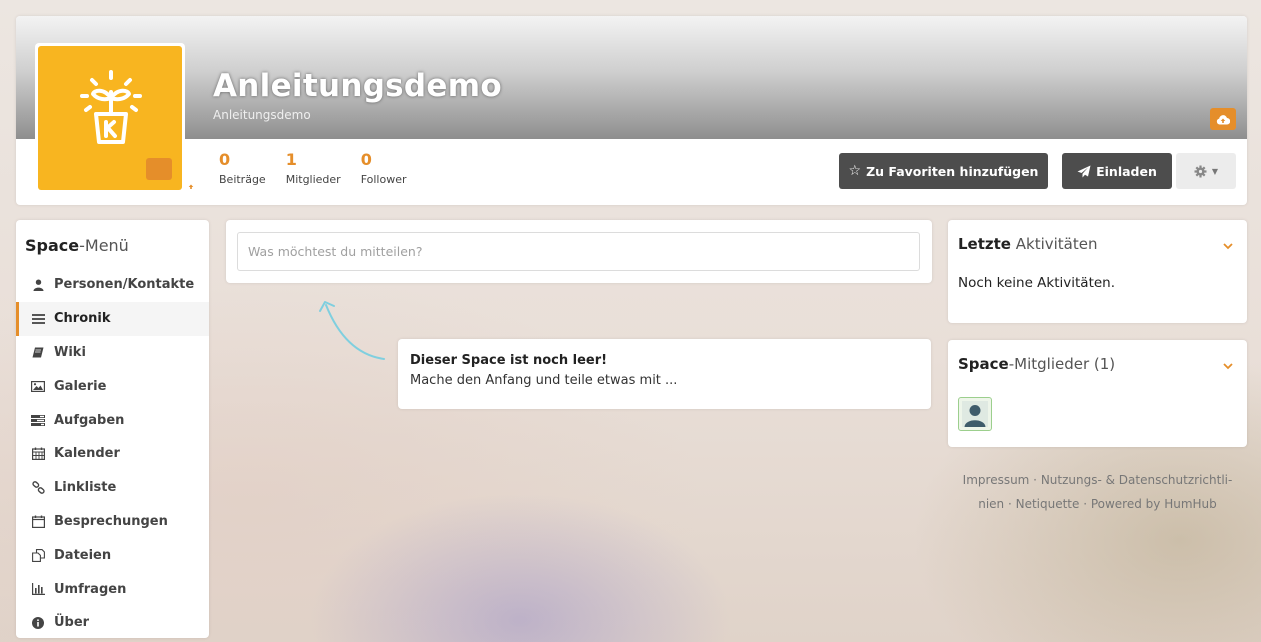  I want to click on menu-item-about: Über, so click(112, 623).